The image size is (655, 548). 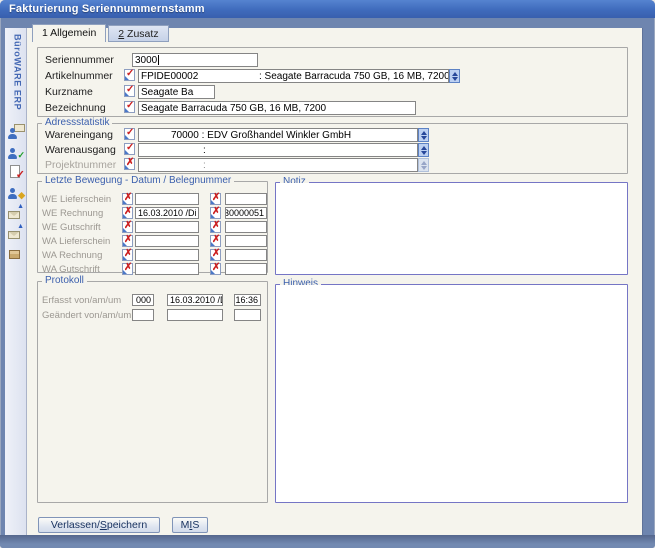 What do you see at coordinates (143, 300) in the screenshot?
I see `erfasst-user-field: 000` at bounding box center [143, 300].